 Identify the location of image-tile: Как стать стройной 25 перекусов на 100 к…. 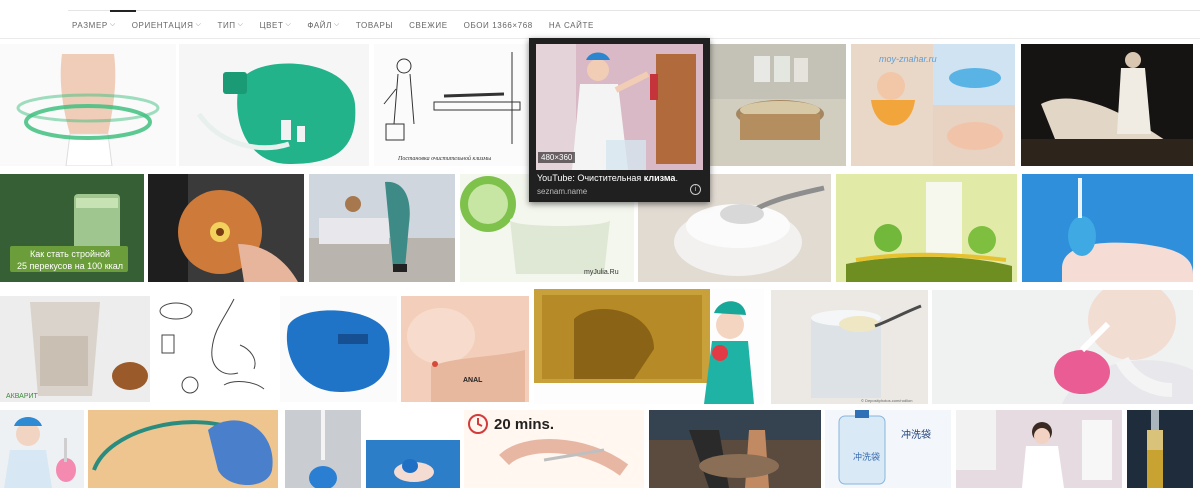
(72, 228).